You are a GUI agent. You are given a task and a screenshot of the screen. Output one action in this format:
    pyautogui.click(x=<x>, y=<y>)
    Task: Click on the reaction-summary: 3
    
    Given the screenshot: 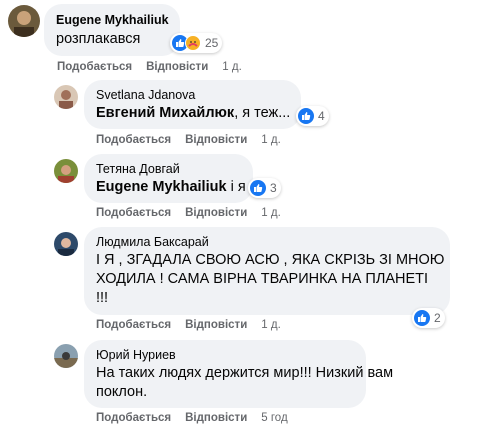 What is the action you would take?
    pyautogui.click(x=264, y=188)
    